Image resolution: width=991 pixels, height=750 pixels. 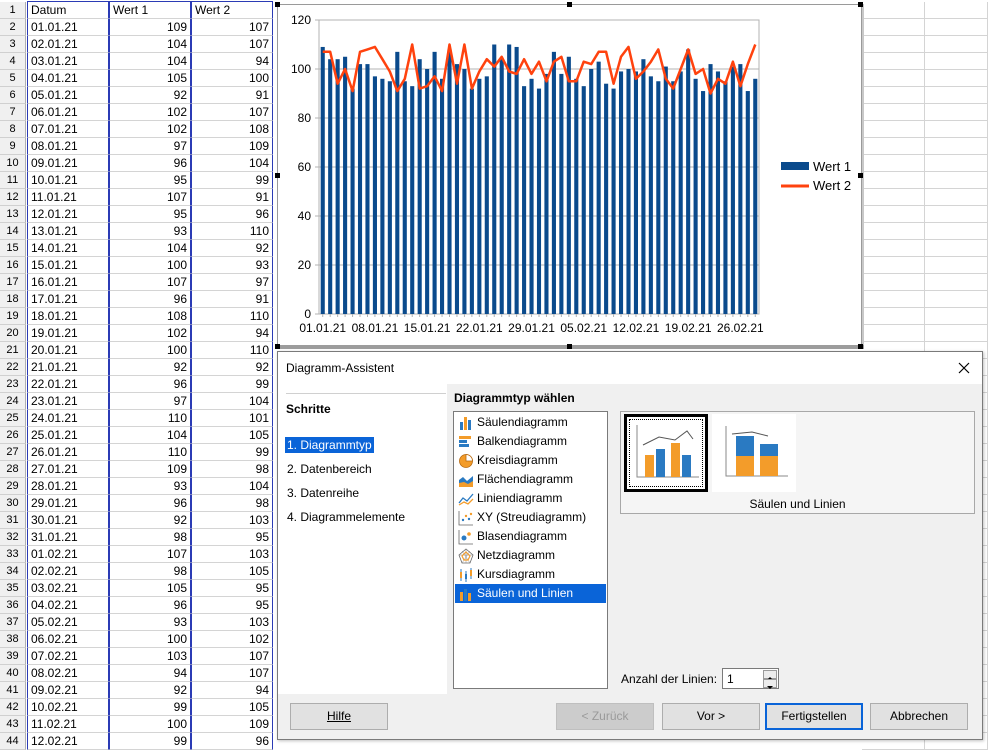 I want to click on row-header: 30, so click(x=13, y=503).